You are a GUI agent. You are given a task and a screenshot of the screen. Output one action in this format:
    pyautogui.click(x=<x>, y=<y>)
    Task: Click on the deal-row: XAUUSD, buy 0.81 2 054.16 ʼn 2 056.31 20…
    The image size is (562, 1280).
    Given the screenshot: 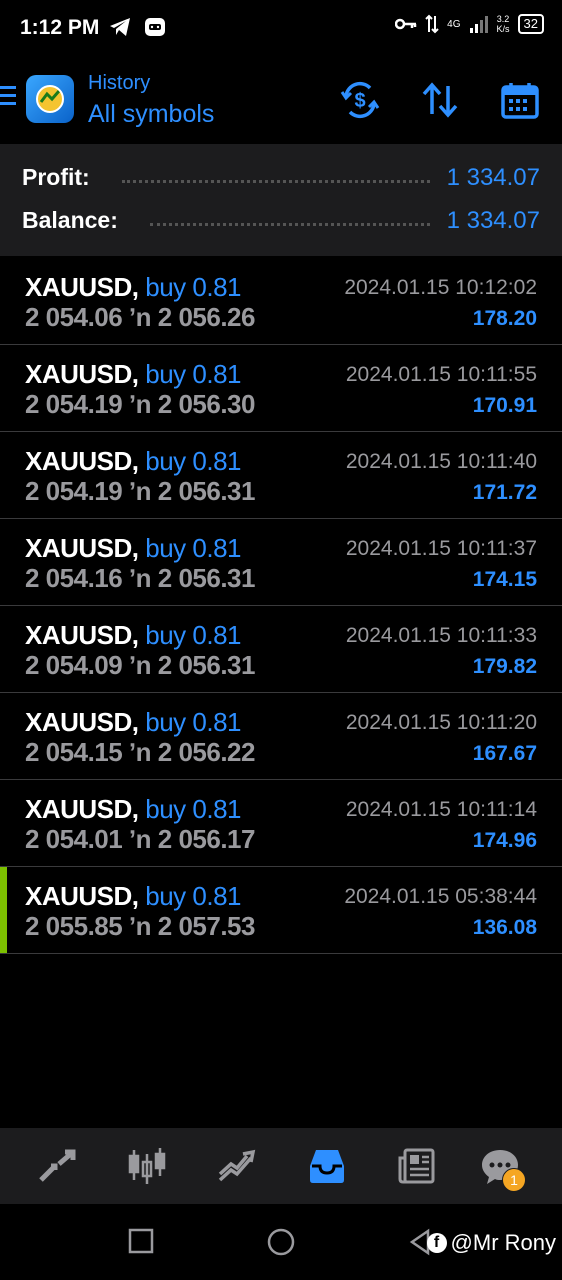 What is the action you would take?
    pyautogui.click(x=281, y=562)
    